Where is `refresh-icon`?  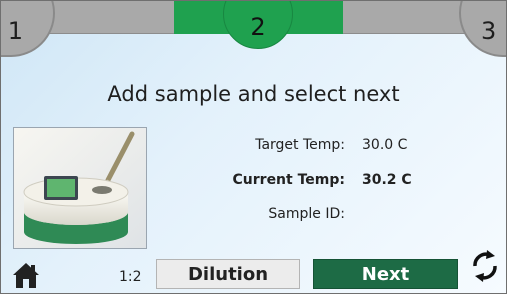
refresh-icon is located at coordinates (485, 266).